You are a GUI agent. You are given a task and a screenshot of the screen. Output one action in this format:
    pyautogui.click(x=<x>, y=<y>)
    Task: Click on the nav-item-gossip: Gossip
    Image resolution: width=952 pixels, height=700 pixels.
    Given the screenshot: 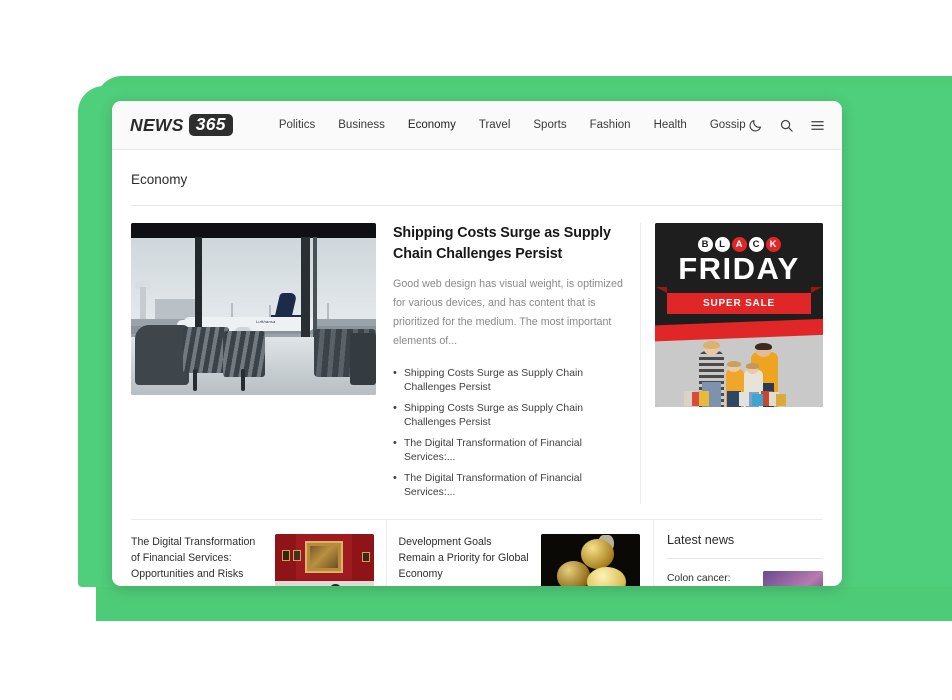 What is the action you would take?
    pyautogui.click(x=728, y=125)
    